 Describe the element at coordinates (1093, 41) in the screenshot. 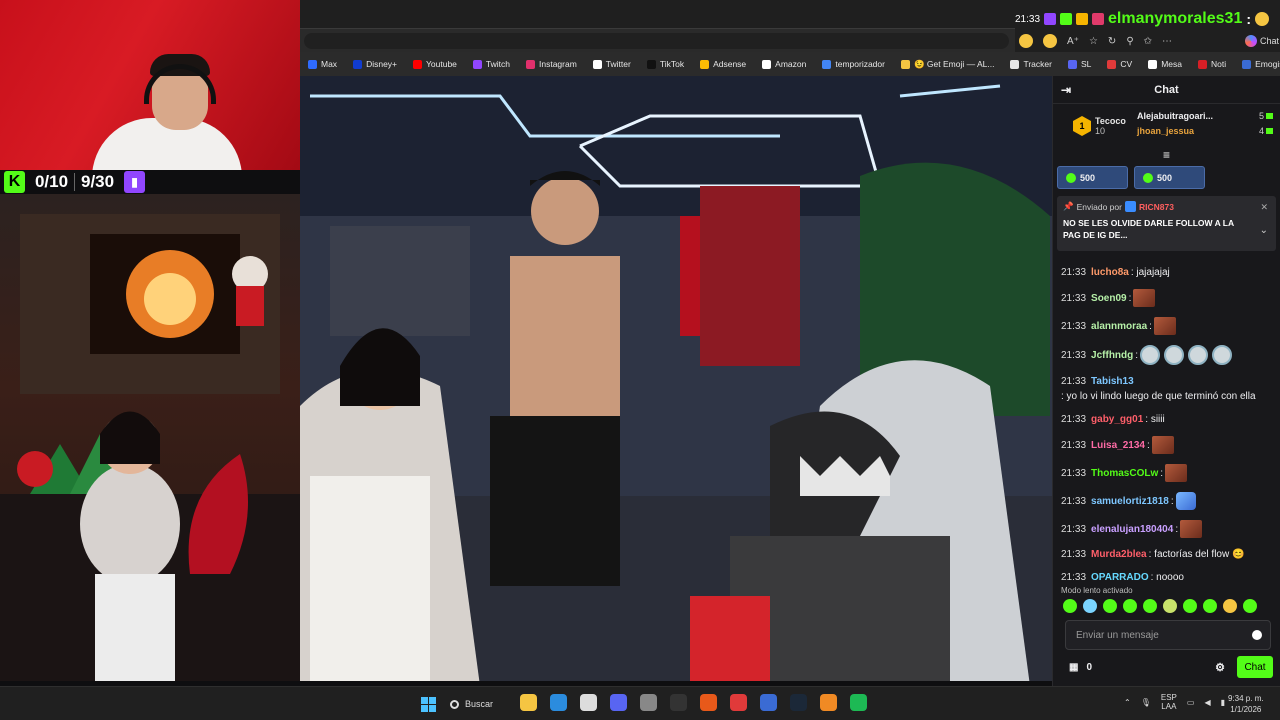

I see `favorite-star-icon: ☆` at that location.